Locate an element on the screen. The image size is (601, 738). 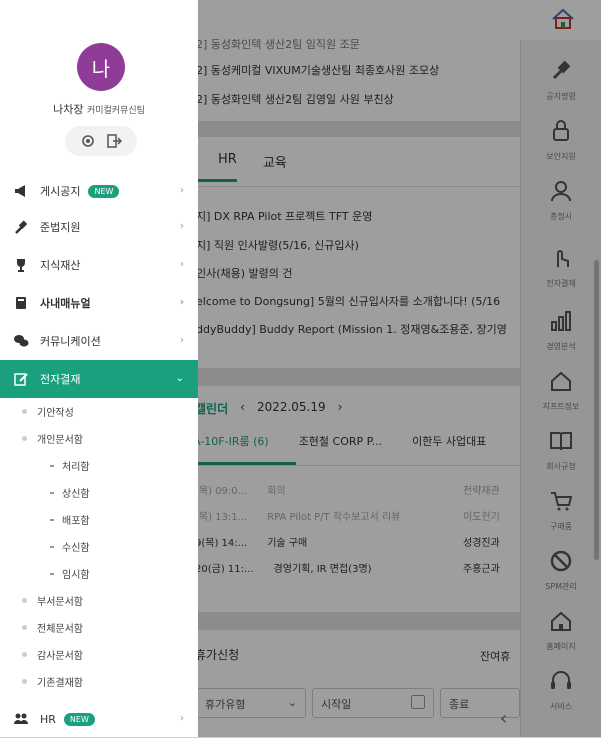
menu-label: 지식재산 is located at coordinates (60, 265).